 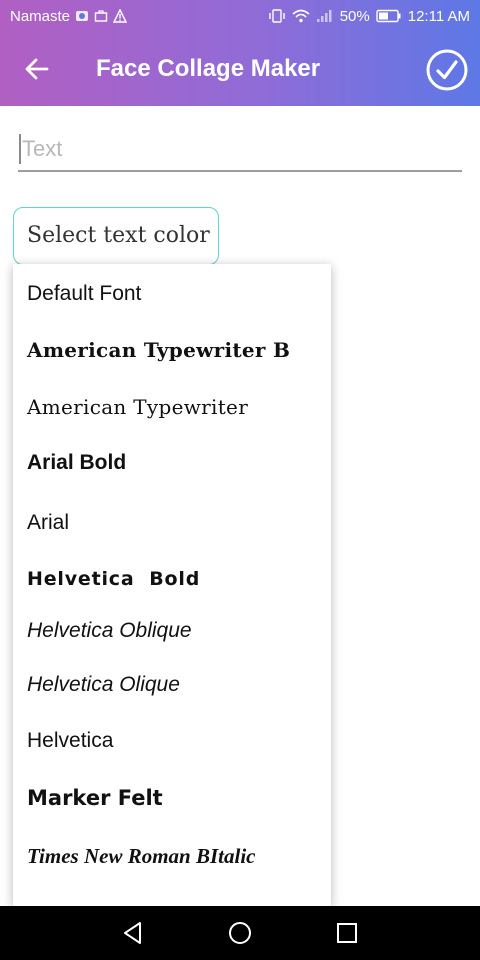 What do you see at coordinates (141, 856) in the screenshot?
I see `font-option-times-new-roman-bitalic: Times New Roman BItalic` at bounding box center [141, 856].